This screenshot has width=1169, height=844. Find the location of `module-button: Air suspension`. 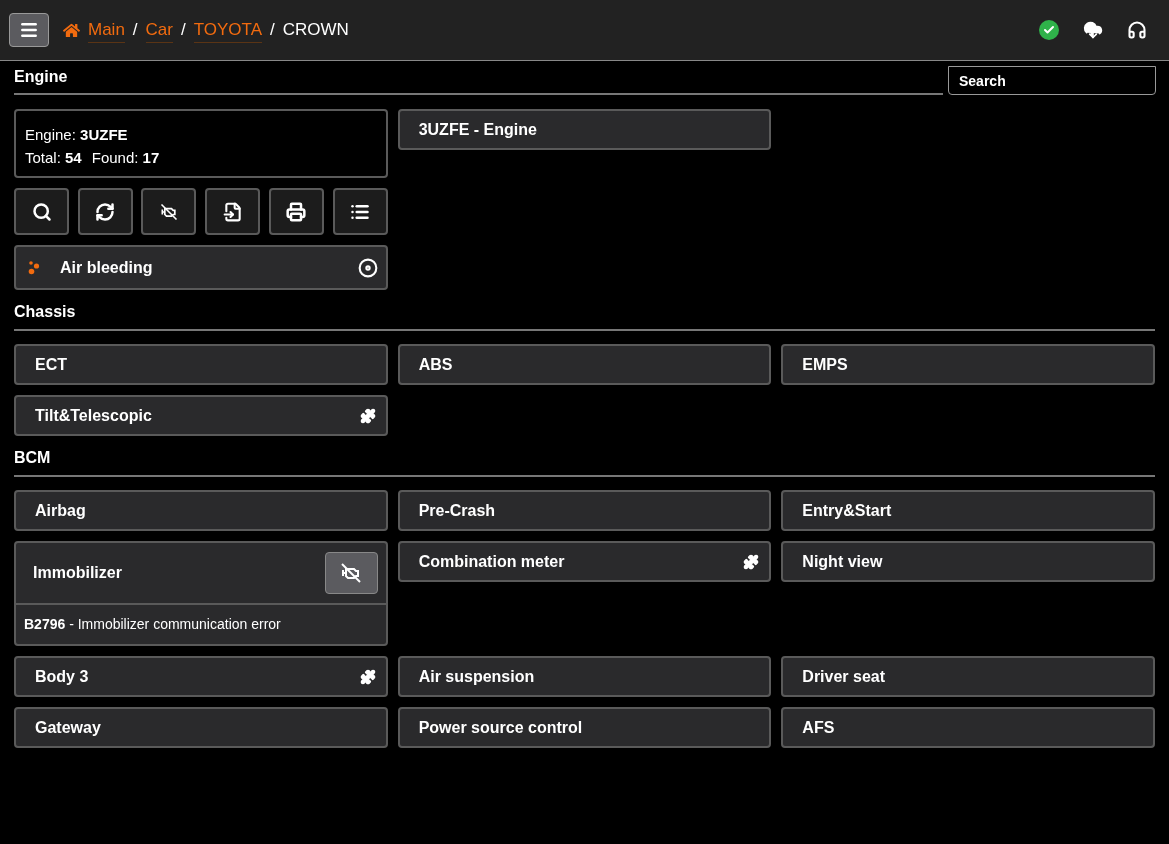

module-button: Air suspension is located at coordinates (584, 676).